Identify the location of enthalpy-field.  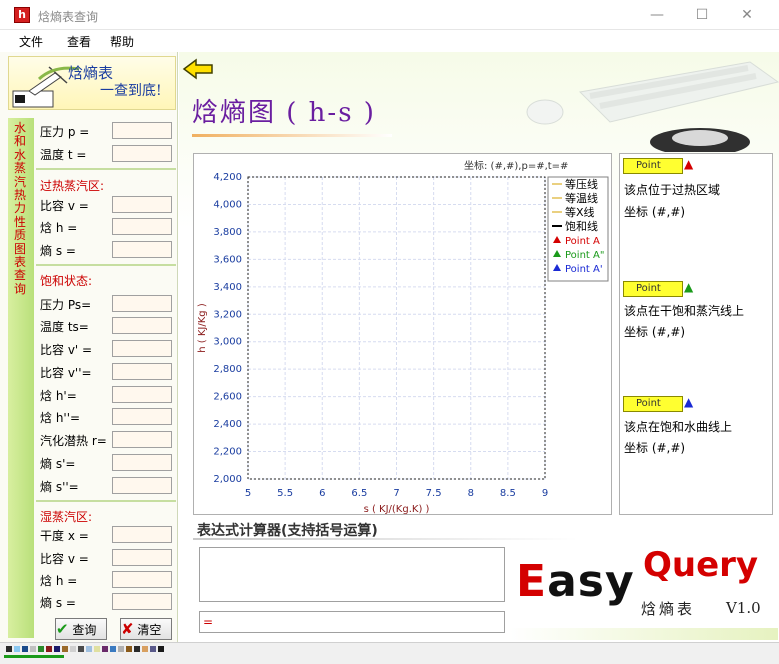
(142, 226).